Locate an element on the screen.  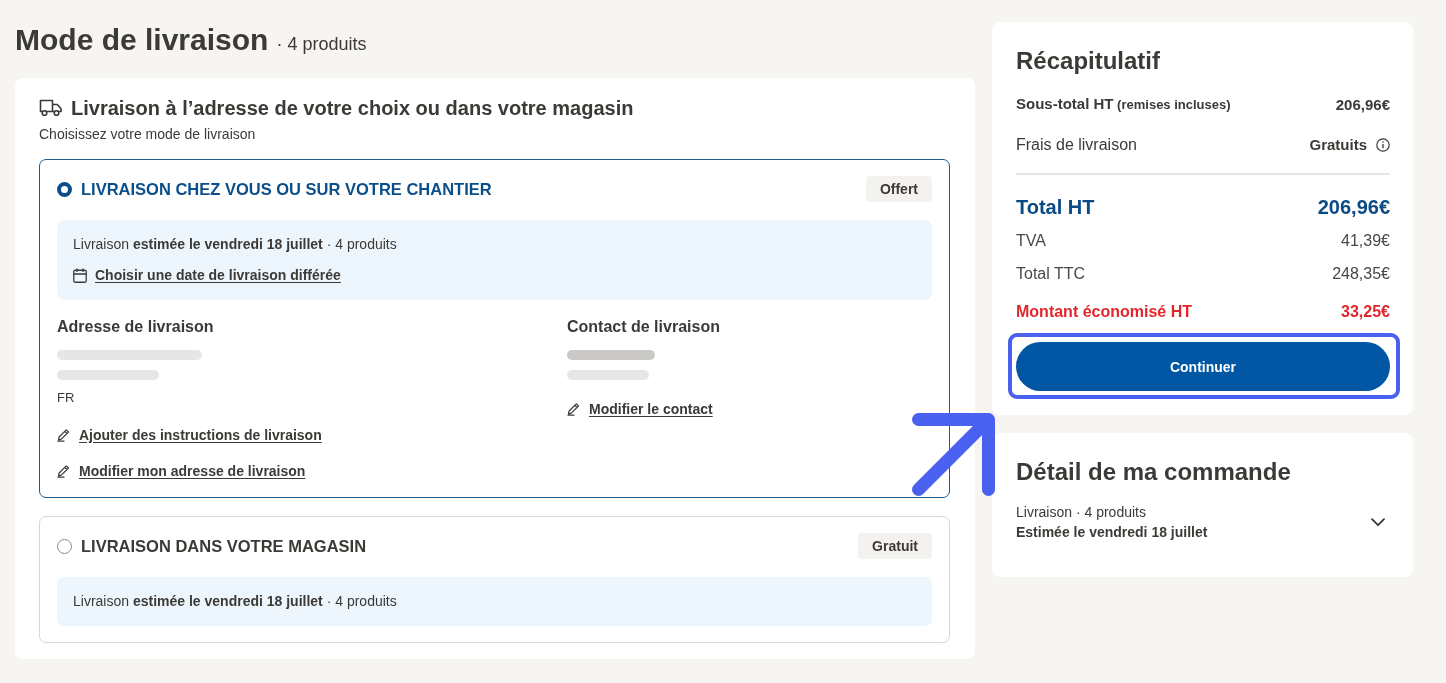
summary-value: Gratuits is located at coordinates (1338, 145).